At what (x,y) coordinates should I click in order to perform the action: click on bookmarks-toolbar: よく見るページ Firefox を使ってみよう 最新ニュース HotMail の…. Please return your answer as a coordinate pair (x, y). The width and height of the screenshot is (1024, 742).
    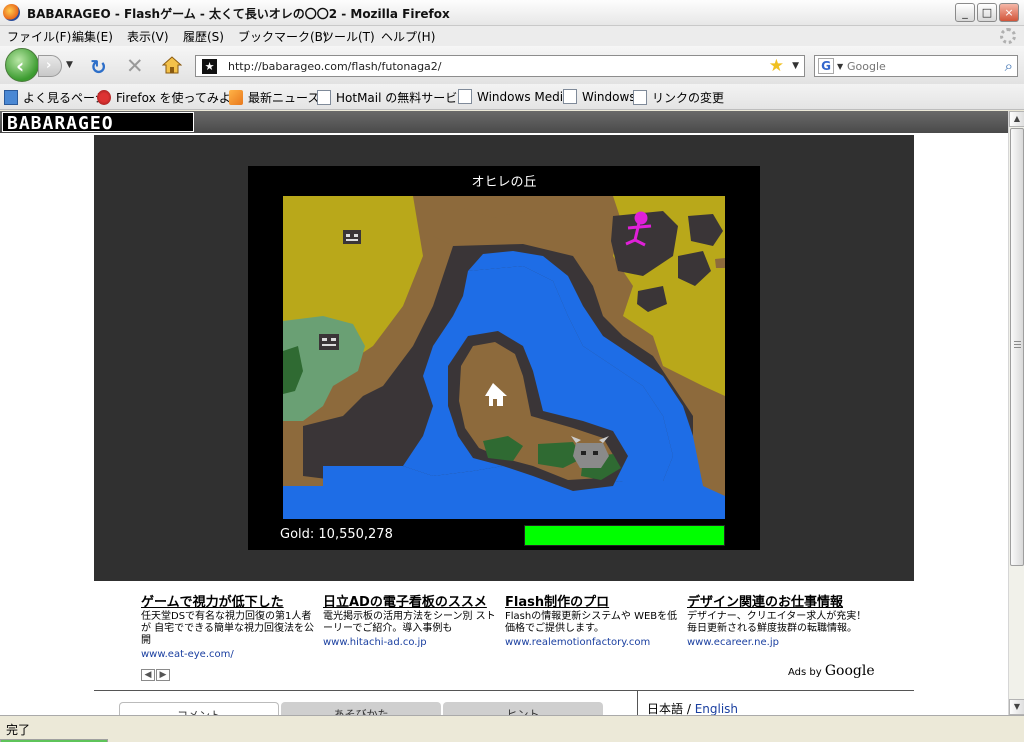
    Looking at the image, I should click on (512, 97).